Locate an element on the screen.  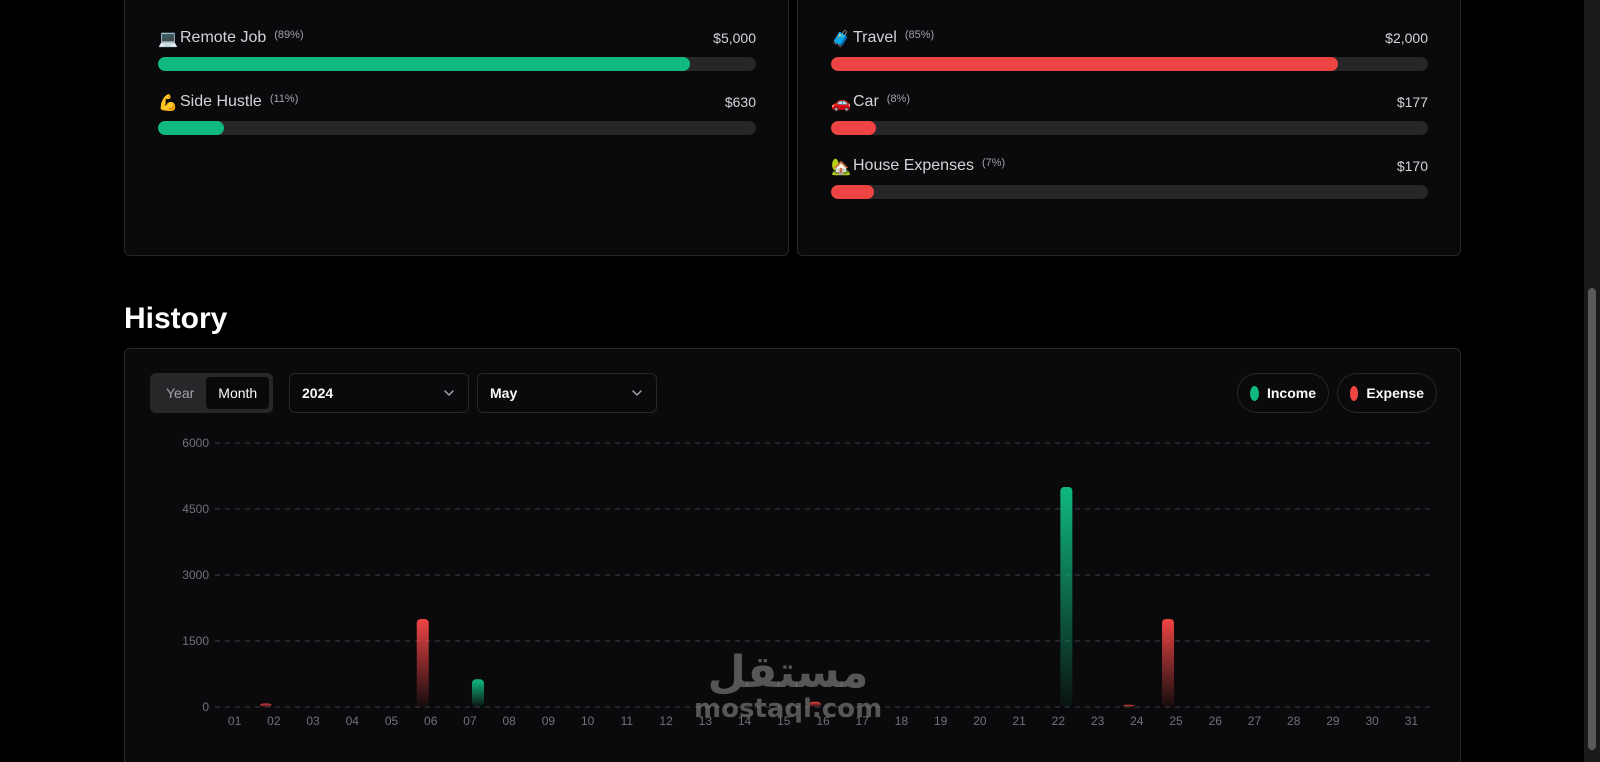
watermark: مستقل mostaql.com is located at coordinates (788, 685).